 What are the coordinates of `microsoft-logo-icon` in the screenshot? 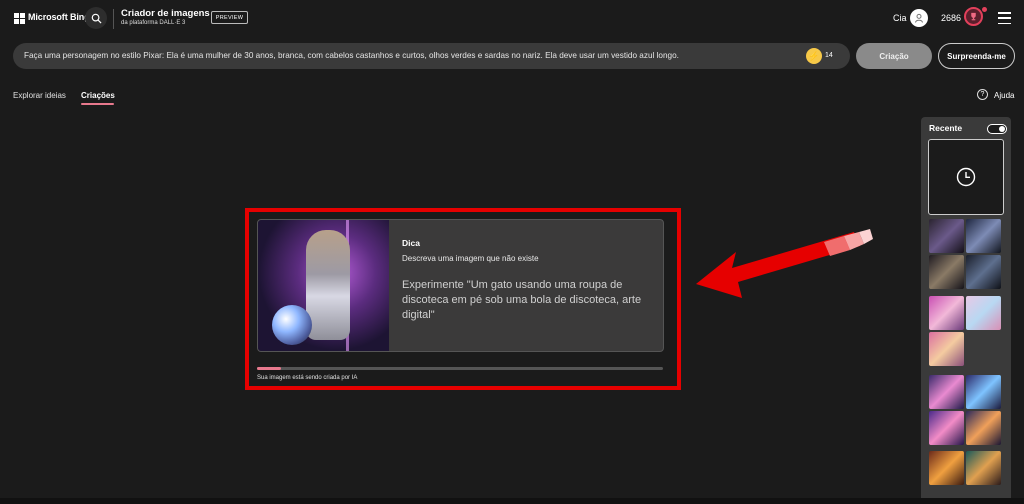 It's located at (19, 18).